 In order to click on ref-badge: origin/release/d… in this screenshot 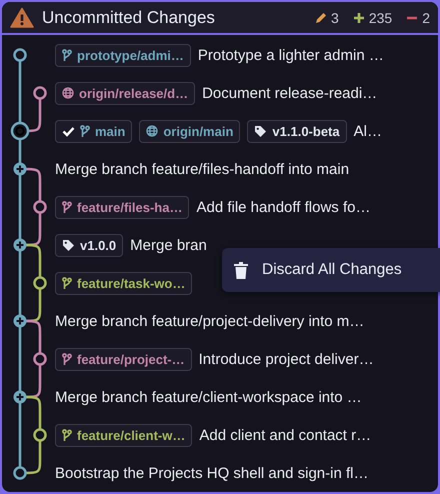, I will do `click(125, 93)`.